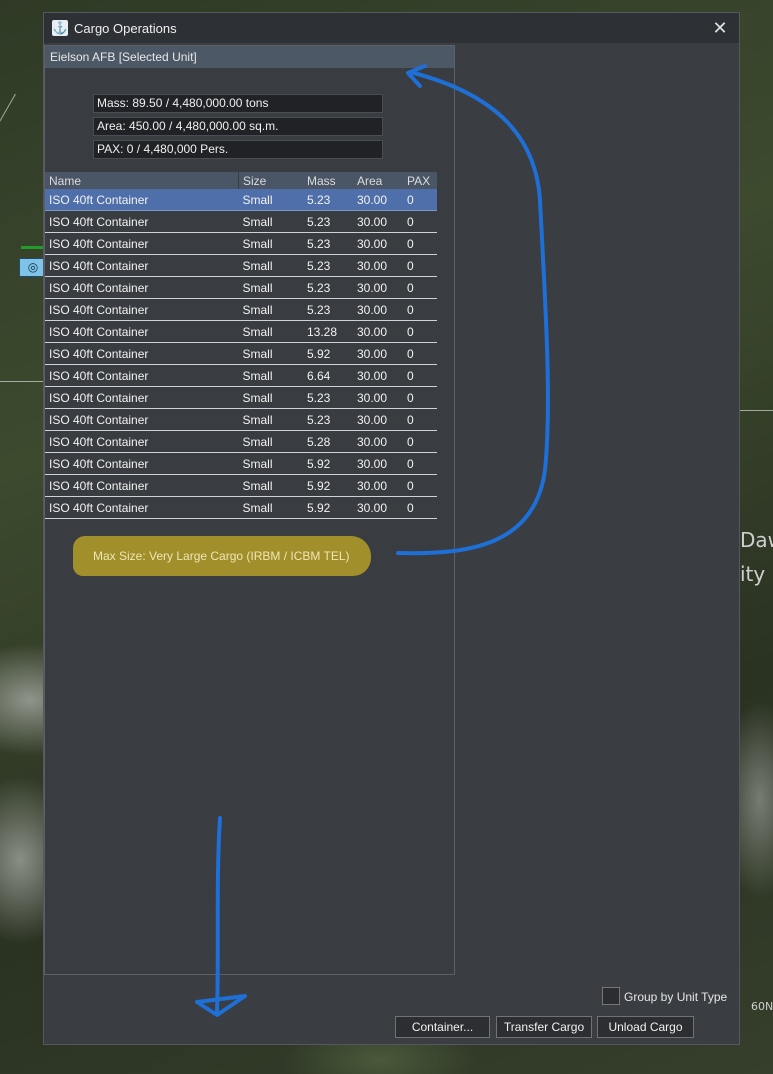 The height and width of the screenshot is (1074, 773). What do you see at coordinates (473, 313) in the screenshot?
I see `annotation-arrow-curve` at bounding box center [473, 313].